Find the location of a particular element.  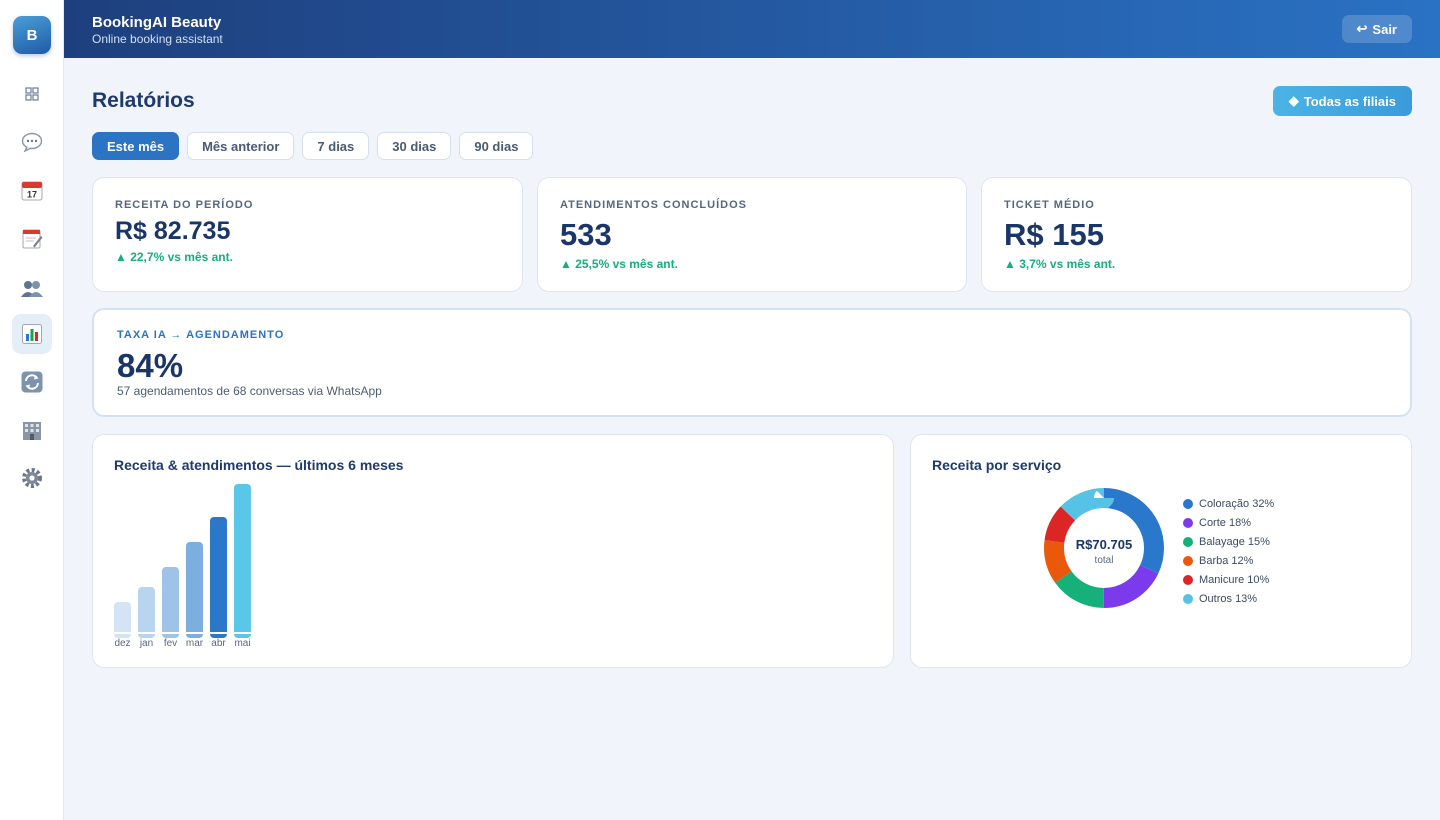

sidebar-item-appointments is located at coordinates (32, 238).